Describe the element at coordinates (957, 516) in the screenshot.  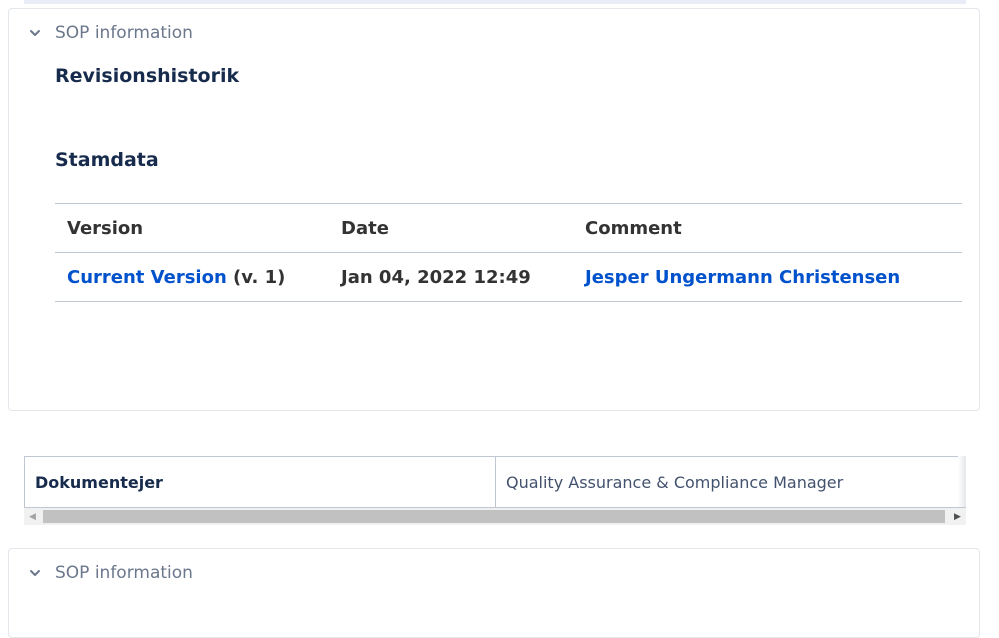
I see `scroll-right-arrow-icon: ▶` at that location.